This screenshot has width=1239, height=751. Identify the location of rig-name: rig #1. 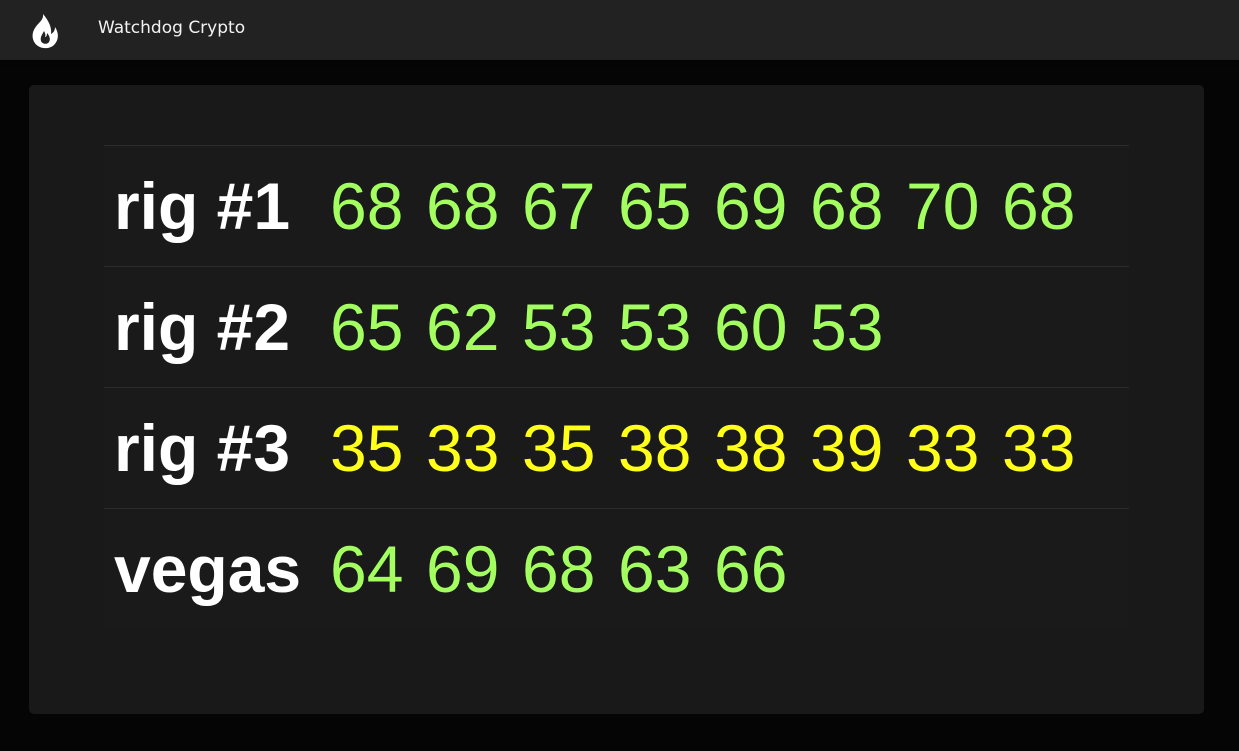
(202, 206).